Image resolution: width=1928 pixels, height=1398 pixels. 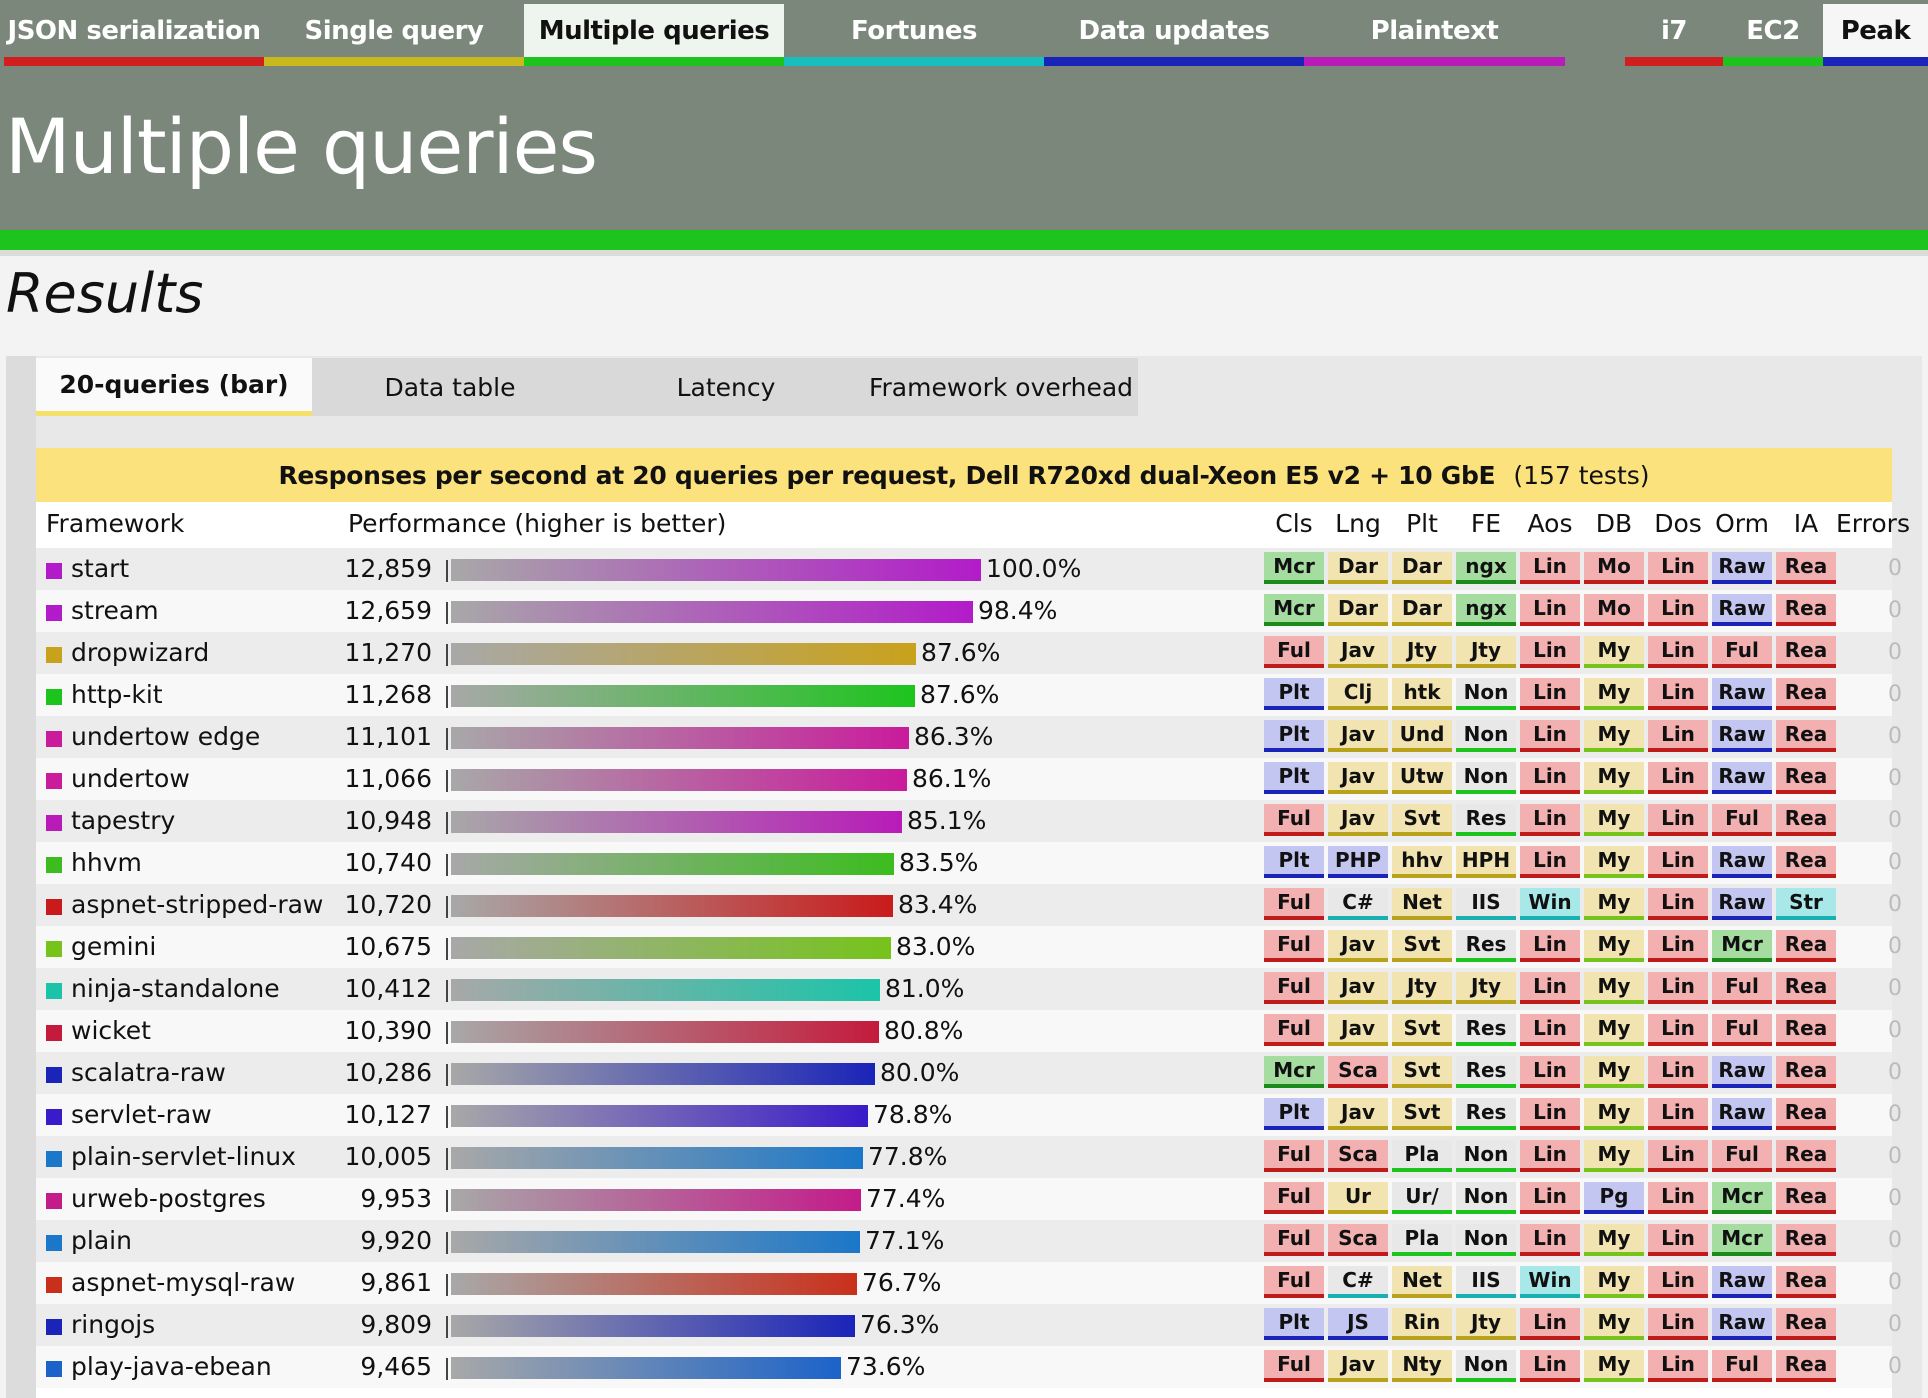 I want to click on tab-hardware-ec2: EC2, so click(x=1773, y=35).